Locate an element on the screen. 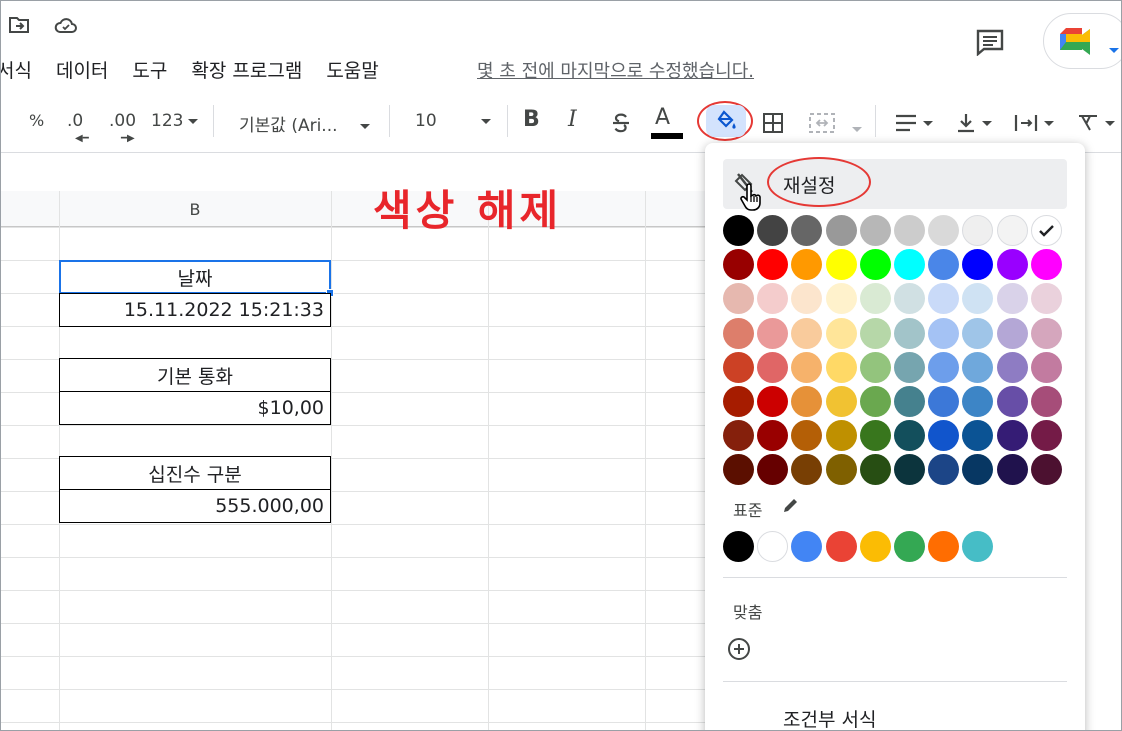 Image resolution: width=1122 pixels, height=731 pixels. text-color-button: A is located at coordinates (667, 122).